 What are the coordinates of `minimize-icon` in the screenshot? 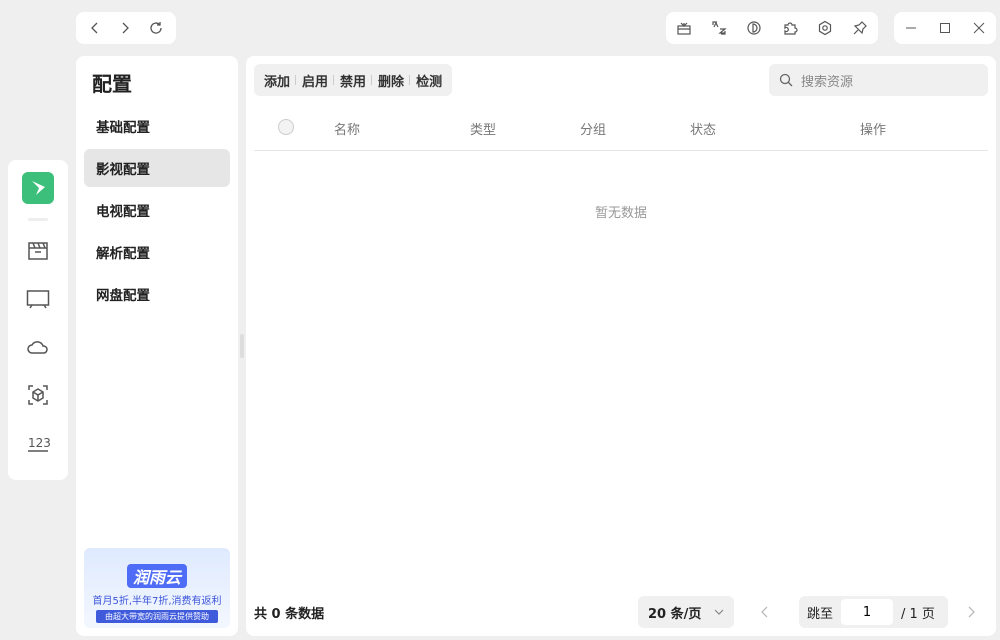 It's located at (911, 28).